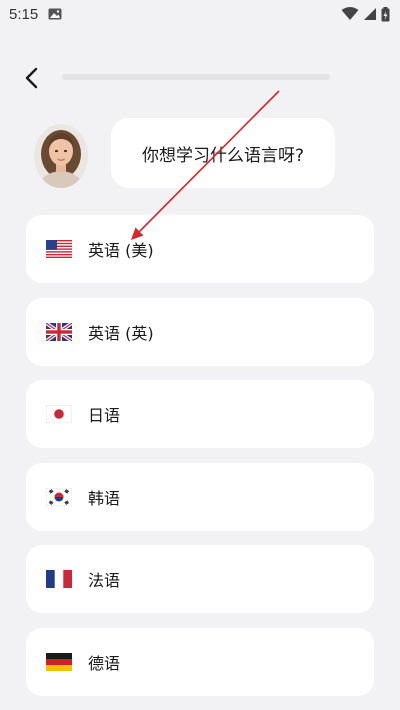  What do you see at coordinates (104, 663) in the screenshot?
I see `option-label: 德语` at bounding box center [104, 663].